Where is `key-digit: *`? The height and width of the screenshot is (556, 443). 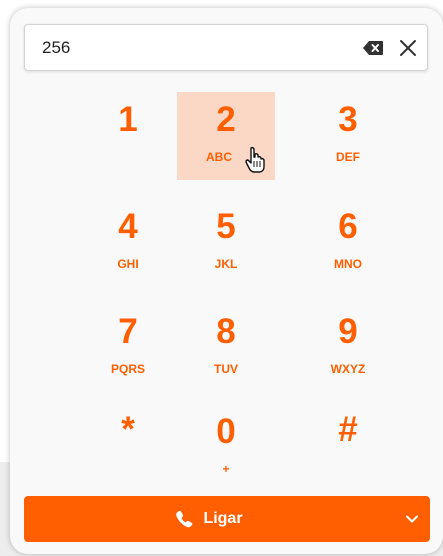
key-digit: * is located at coordinates (128, 429).